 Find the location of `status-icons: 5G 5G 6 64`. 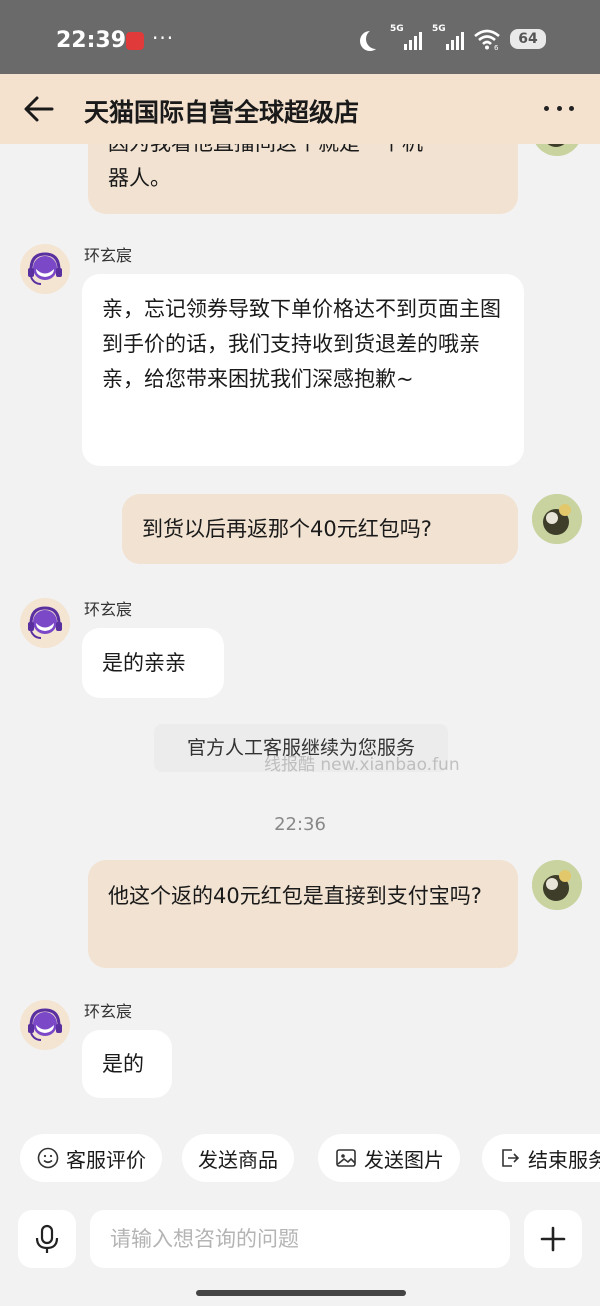

status-icons: 5G 5G 6 64 is located at coordinates (453, 38).